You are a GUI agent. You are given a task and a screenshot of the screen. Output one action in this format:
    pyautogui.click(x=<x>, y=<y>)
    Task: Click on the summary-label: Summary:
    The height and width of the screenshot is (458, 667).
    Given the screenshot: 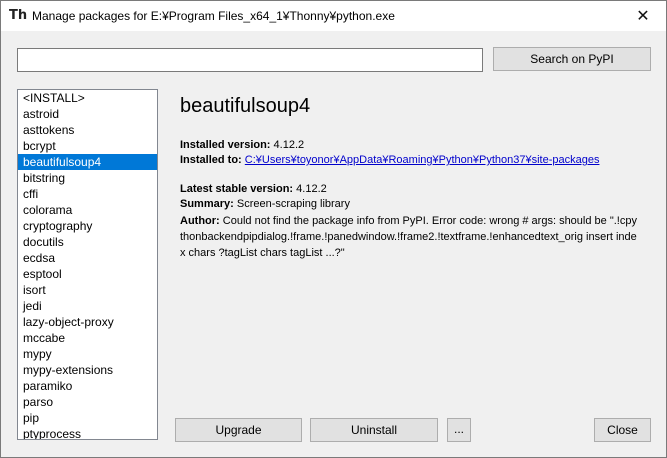 What is the action you would take?
    pyautogui.click(x=207, y=204)
    